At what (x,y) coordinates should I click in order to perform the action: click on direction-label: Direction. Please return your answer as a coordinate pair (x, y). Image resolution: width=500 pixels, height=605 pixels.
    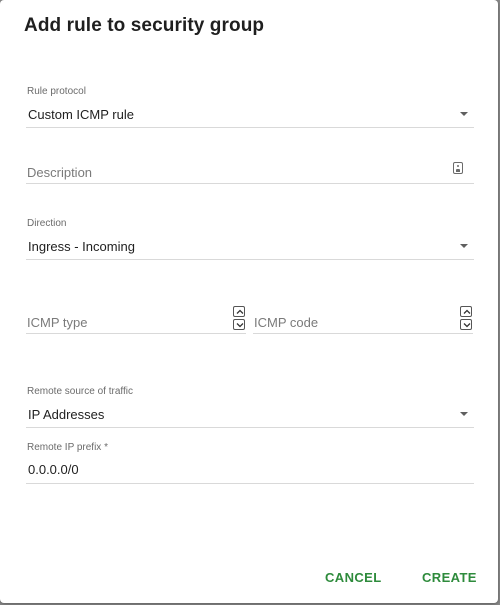
    Looking at the image, I should click on (47, 223).